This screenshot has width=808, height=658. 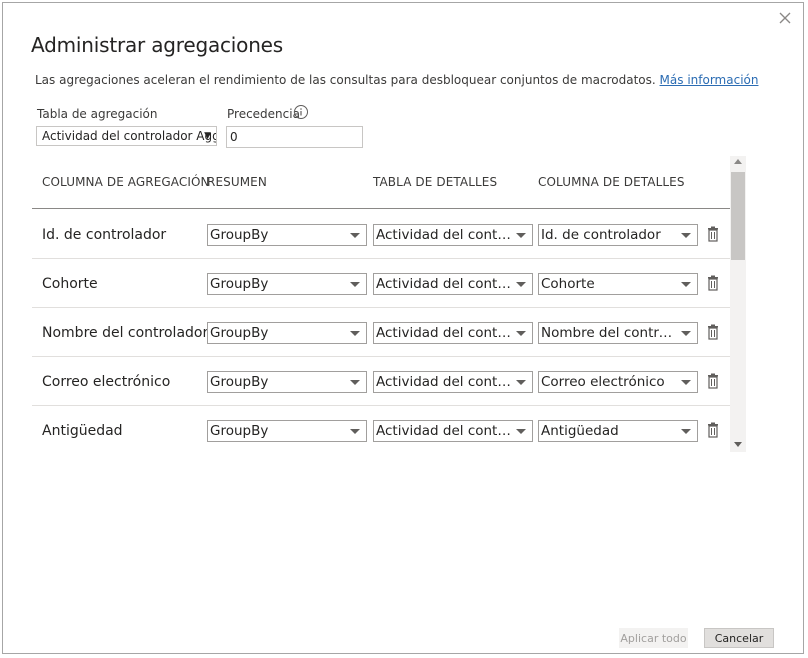 What do you see at coordinates (301, 112) in the screenshot?
I see `info-icon` at bounding box center [301, 112].